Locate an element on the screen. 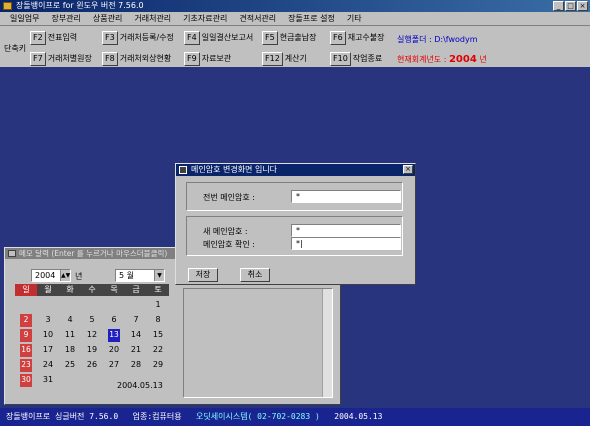 The width and height of the screenshot is (590, 426). f6-inventory-button: F6 재고수불장 is located at coordinates (357, 37).